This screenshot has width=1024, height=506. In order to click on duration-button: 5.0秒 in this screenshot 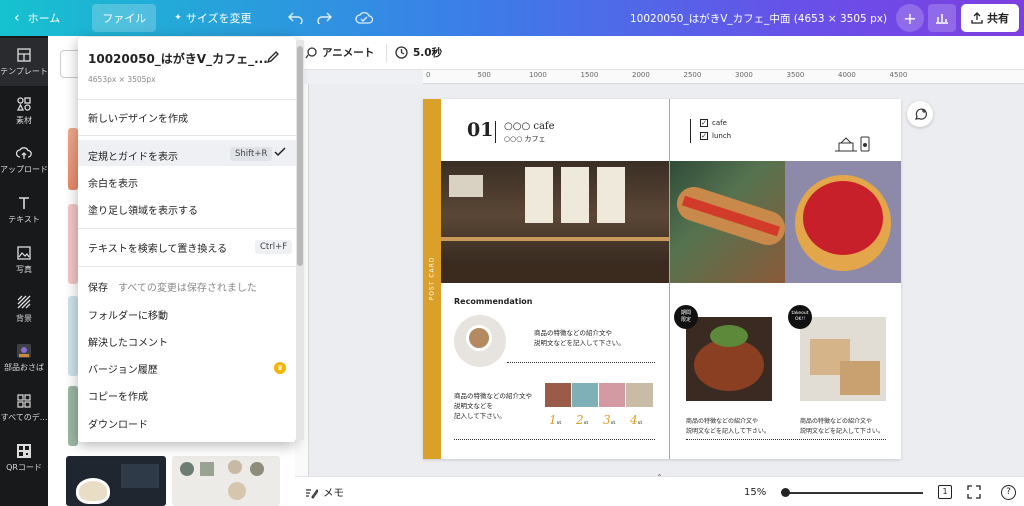, I will do `click(418, 52)`.